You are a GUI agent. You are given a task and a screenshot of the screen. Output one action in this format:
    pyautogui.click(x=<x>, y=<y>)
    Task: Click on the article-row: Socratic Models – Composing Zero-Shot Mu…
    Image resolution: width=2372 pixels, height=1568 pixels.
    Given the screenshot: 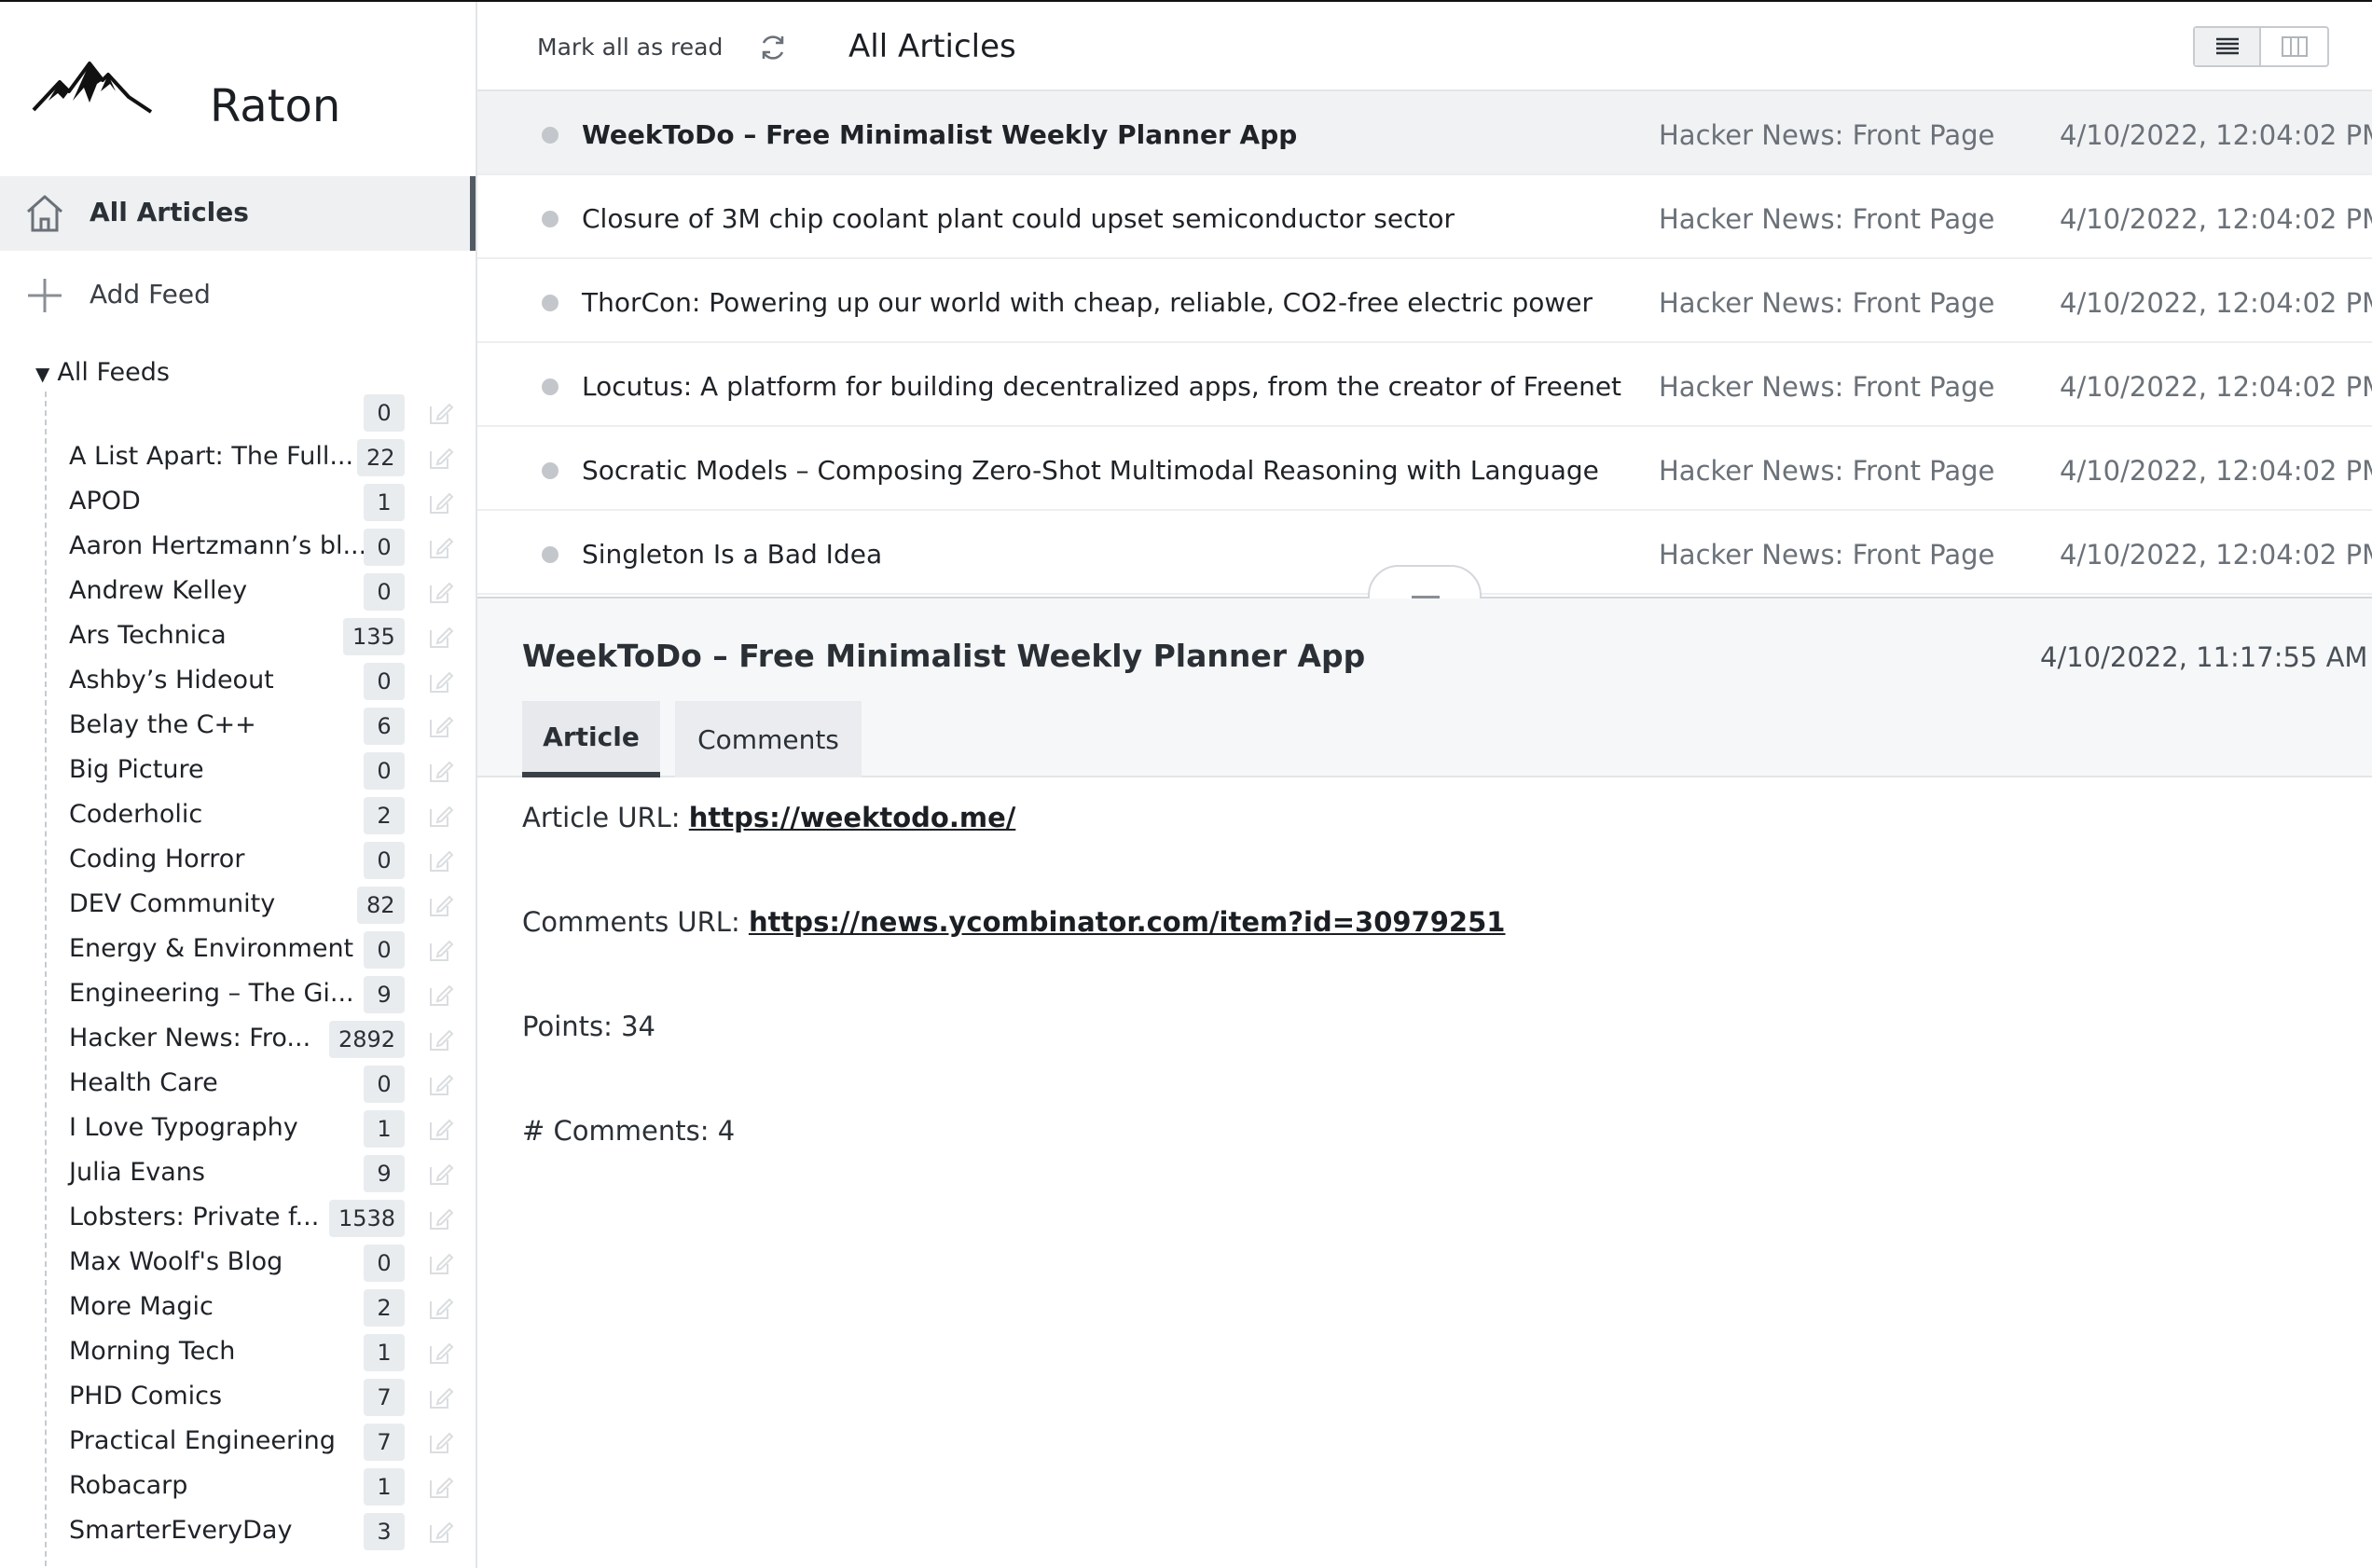 What is the action you would take?
    pyautogui.click(x=1424, y=469)
    